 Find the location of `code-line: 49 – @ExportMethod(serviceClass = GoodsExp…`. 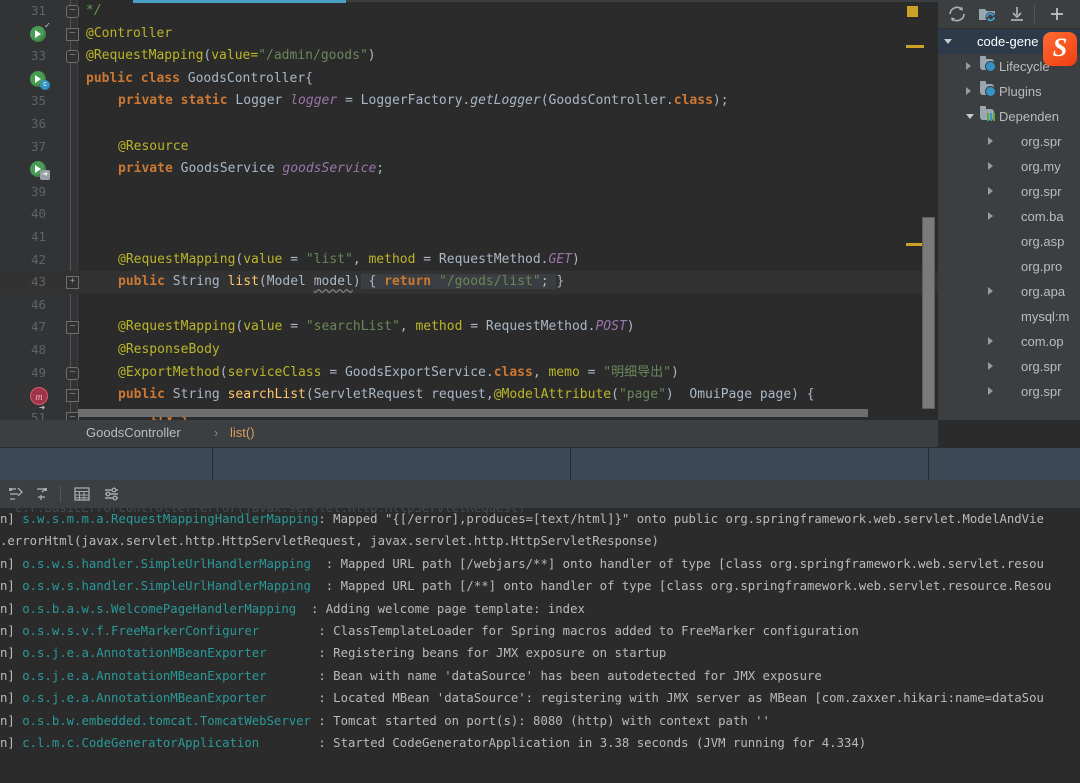

code-line: 49 – @ExportMethod(serviceClass = GoodsExp… is located at coordinates (469, 373).